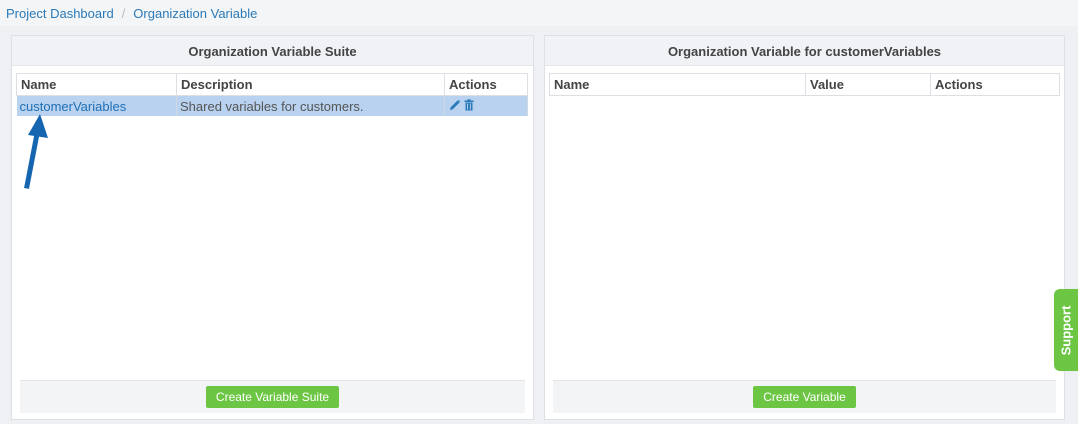 Image resolution: width=1078 pixels, height=424 pixels. I want to click on table-header-row: Name Value Actions, so click(804, 84).